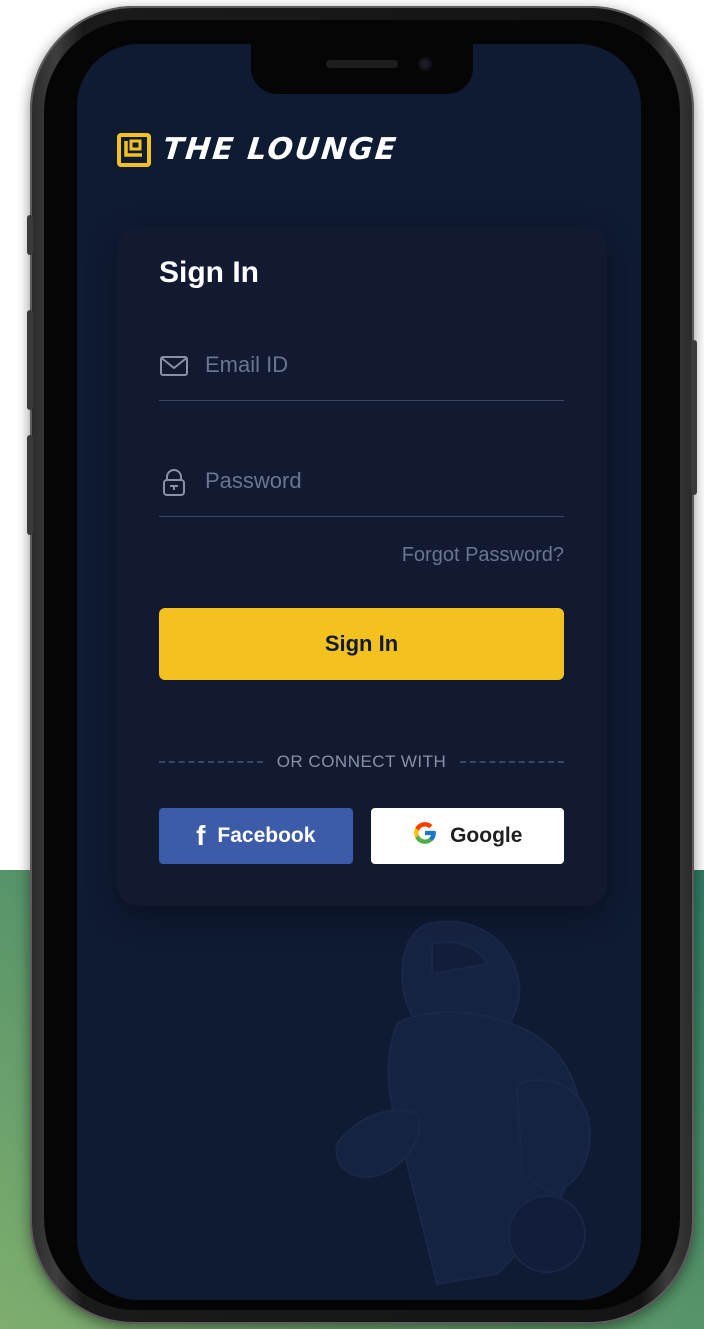 The height and width of the screenshot is (1329, 704). What do you see at coordinates (512, 762) in the screenshot?
I see `divider-line-right` at bounding box center [512, 762].